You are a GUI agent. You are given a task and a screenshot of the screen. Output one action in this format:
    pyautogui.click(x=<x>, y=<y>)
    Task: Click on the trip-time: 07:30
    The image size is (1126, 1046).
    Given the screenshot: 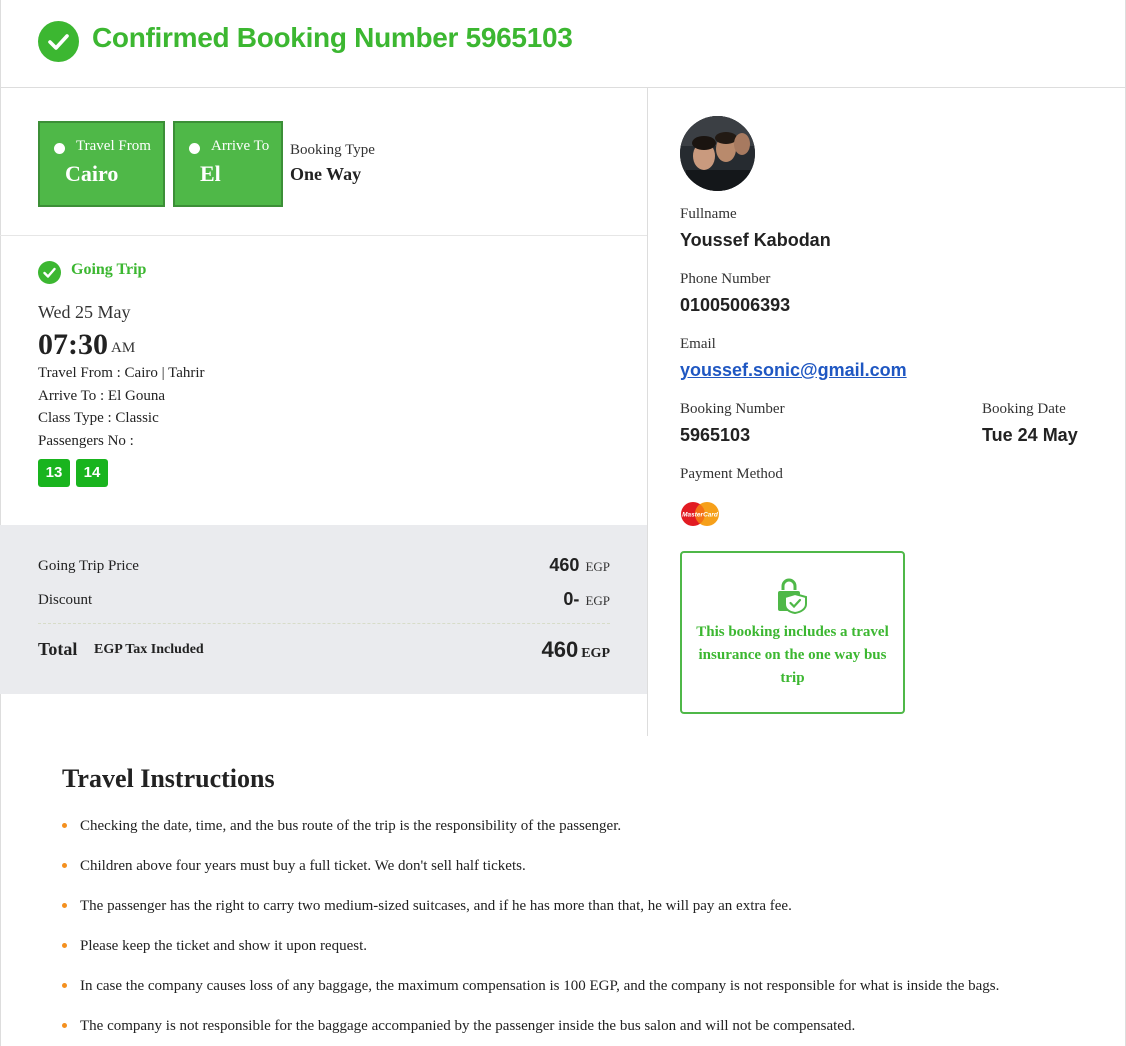 What is the action you would take?
    pyautogui.click(x=73, y=344)
    